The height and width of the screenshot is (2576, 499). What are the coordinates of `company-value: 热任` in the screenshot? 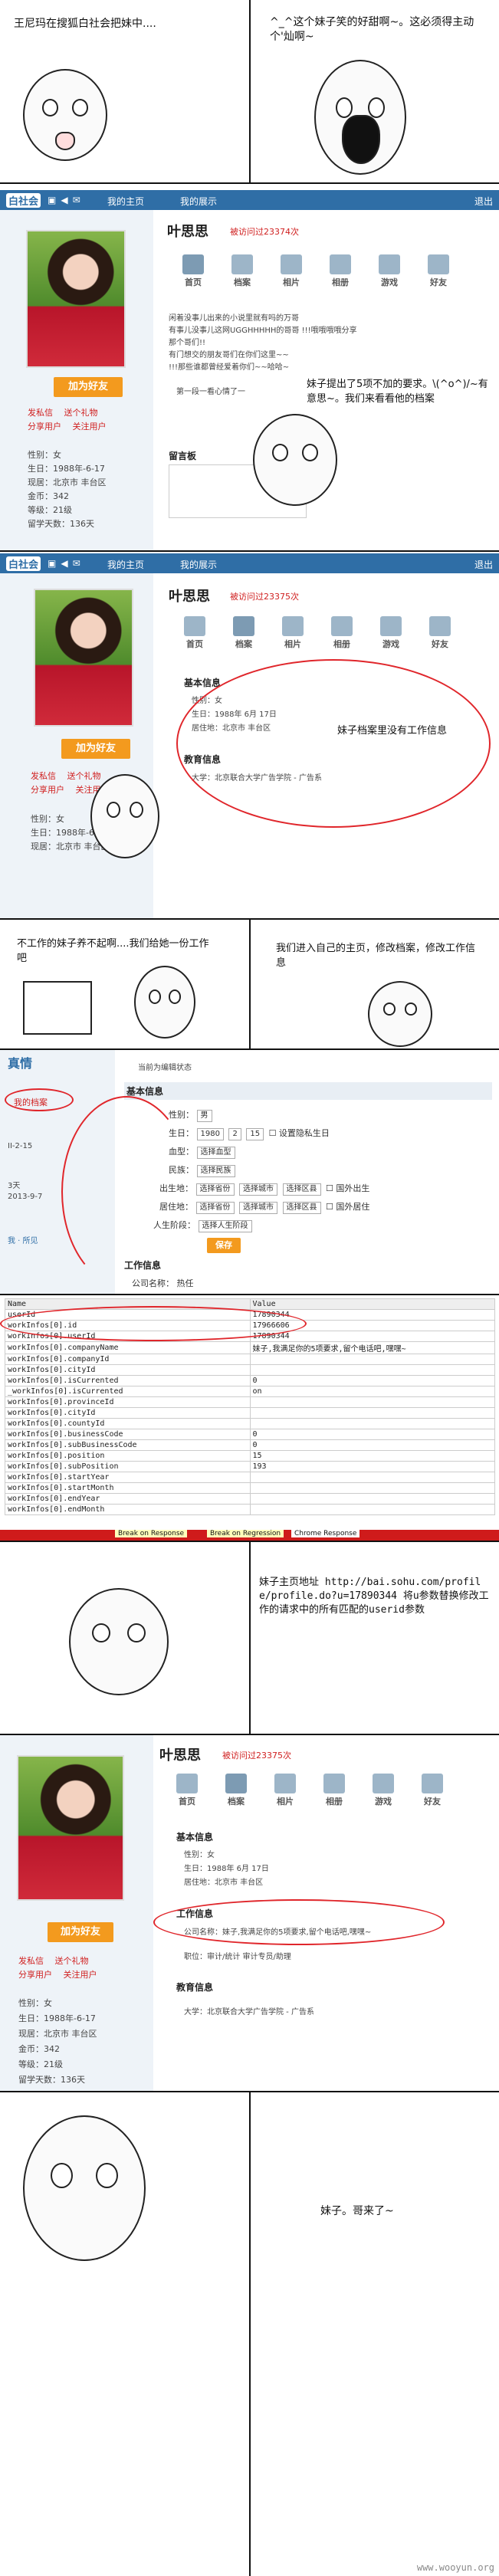 It's located at (186, 1283).